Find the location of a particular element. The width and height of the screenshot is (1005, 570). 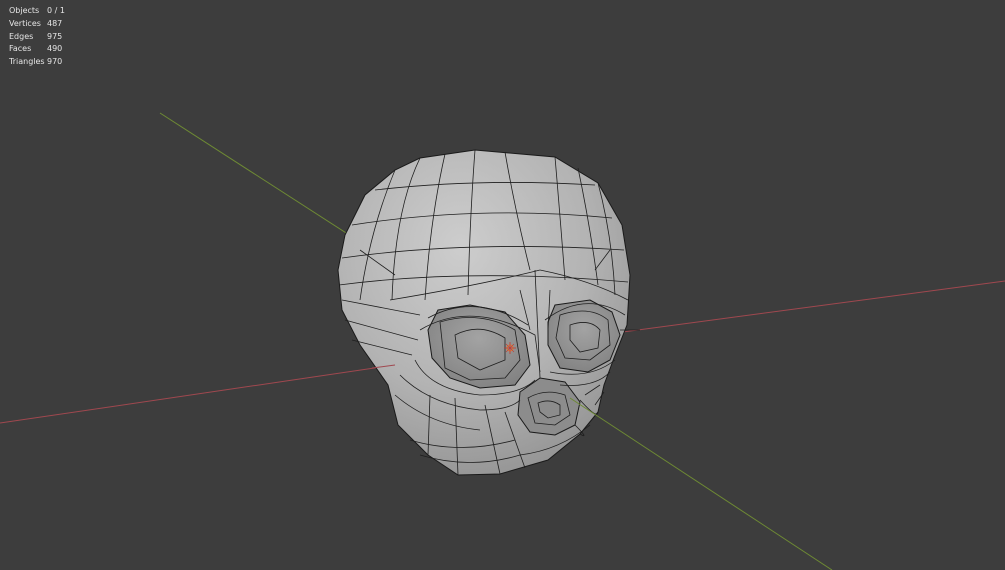

stat-edges-value: 975 is located at coordinates (55, 36).